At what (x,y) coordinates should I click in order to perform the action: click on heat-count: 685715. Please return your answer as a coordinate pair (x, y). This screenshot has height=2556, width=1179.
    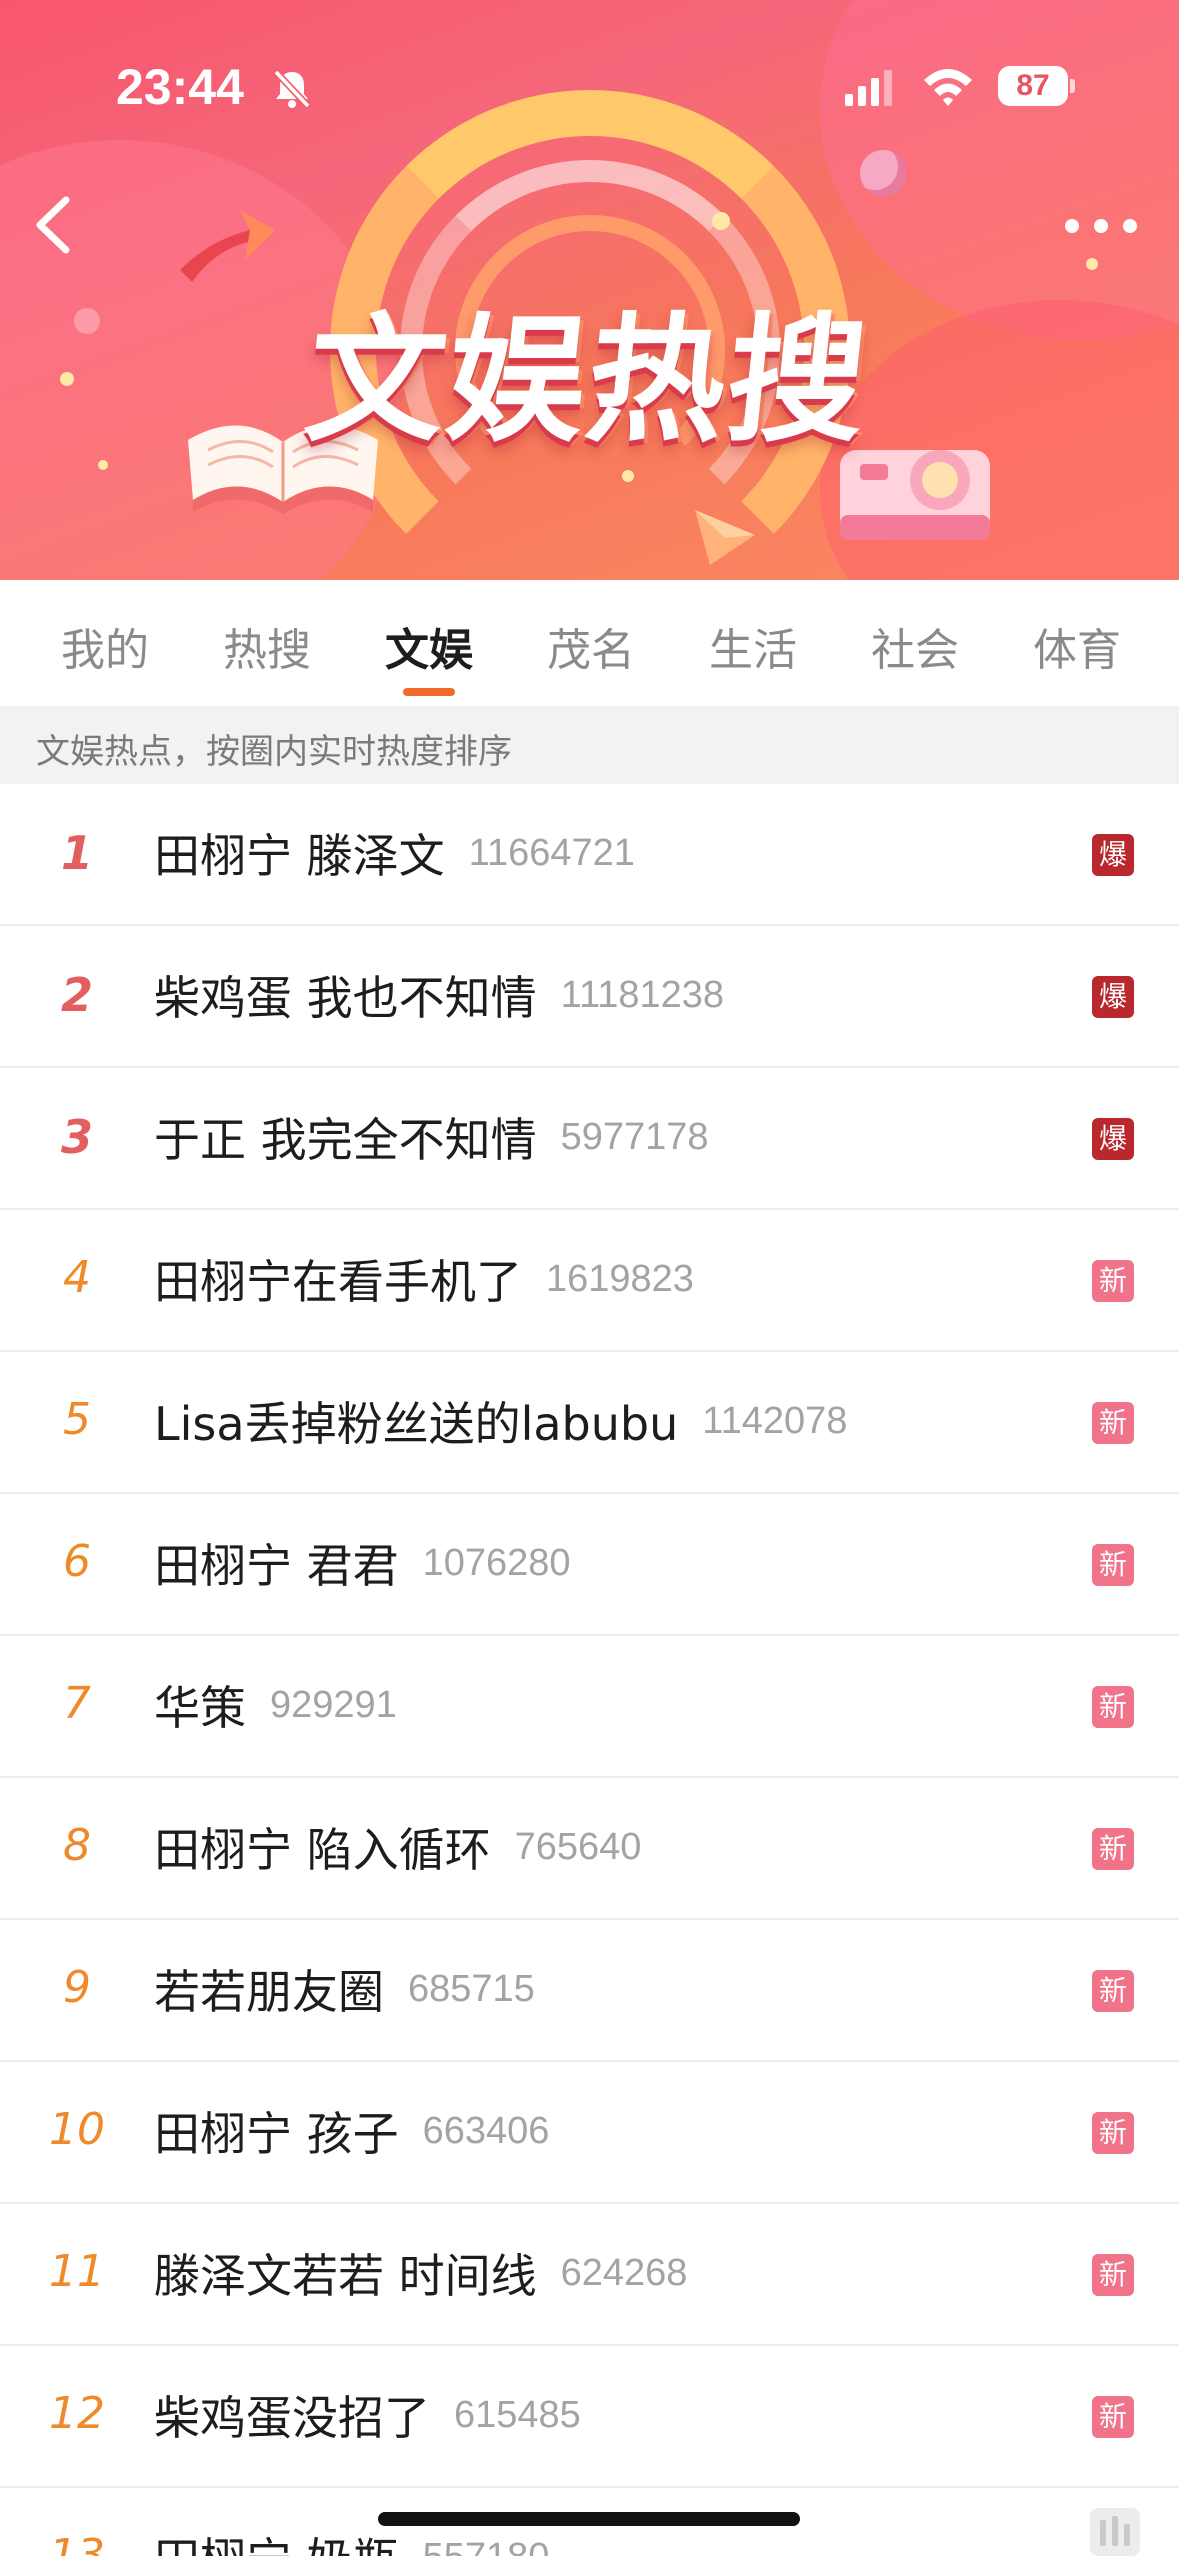
    Looking at the image, I should click on (471, 1988).